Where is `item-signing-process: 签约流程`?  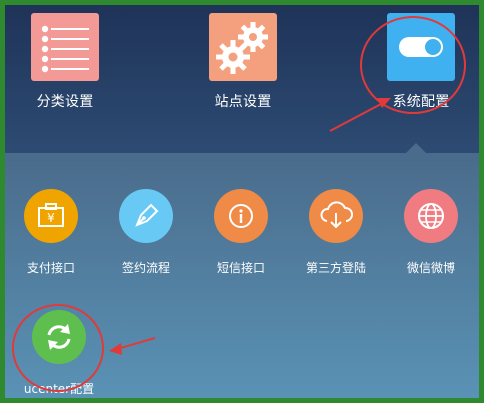
item-signing-process: 签约流程 is located at coordinates (146, 235).